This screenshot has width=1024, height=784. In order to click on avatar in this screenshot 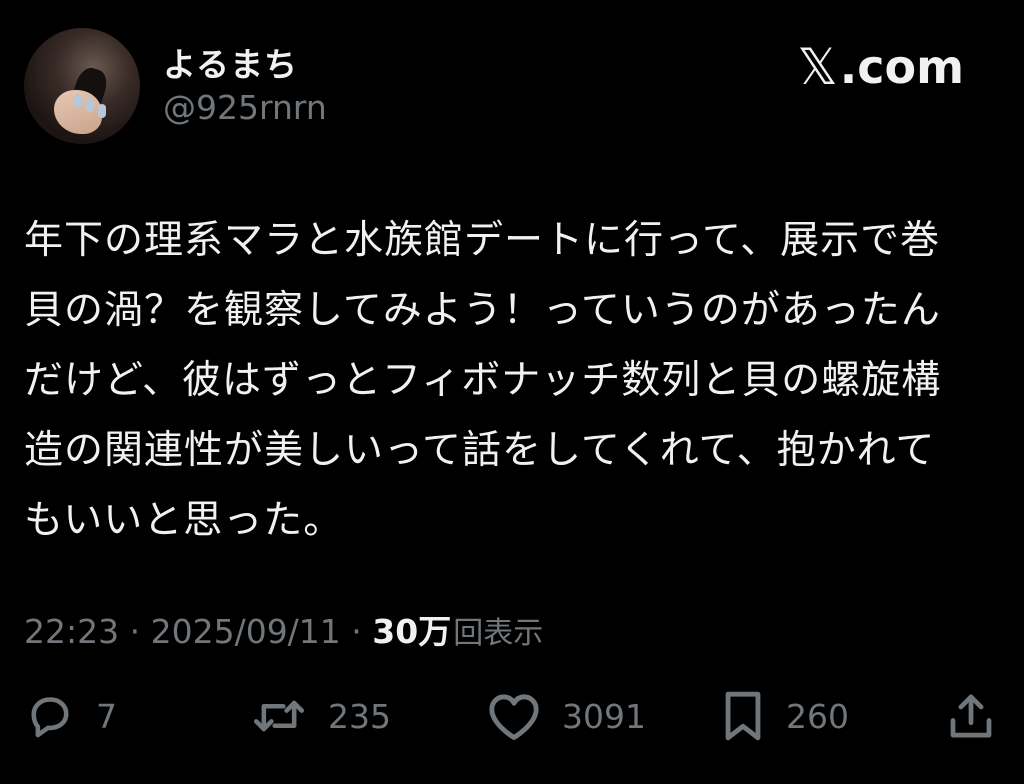, I will do `click(82, 86)`.